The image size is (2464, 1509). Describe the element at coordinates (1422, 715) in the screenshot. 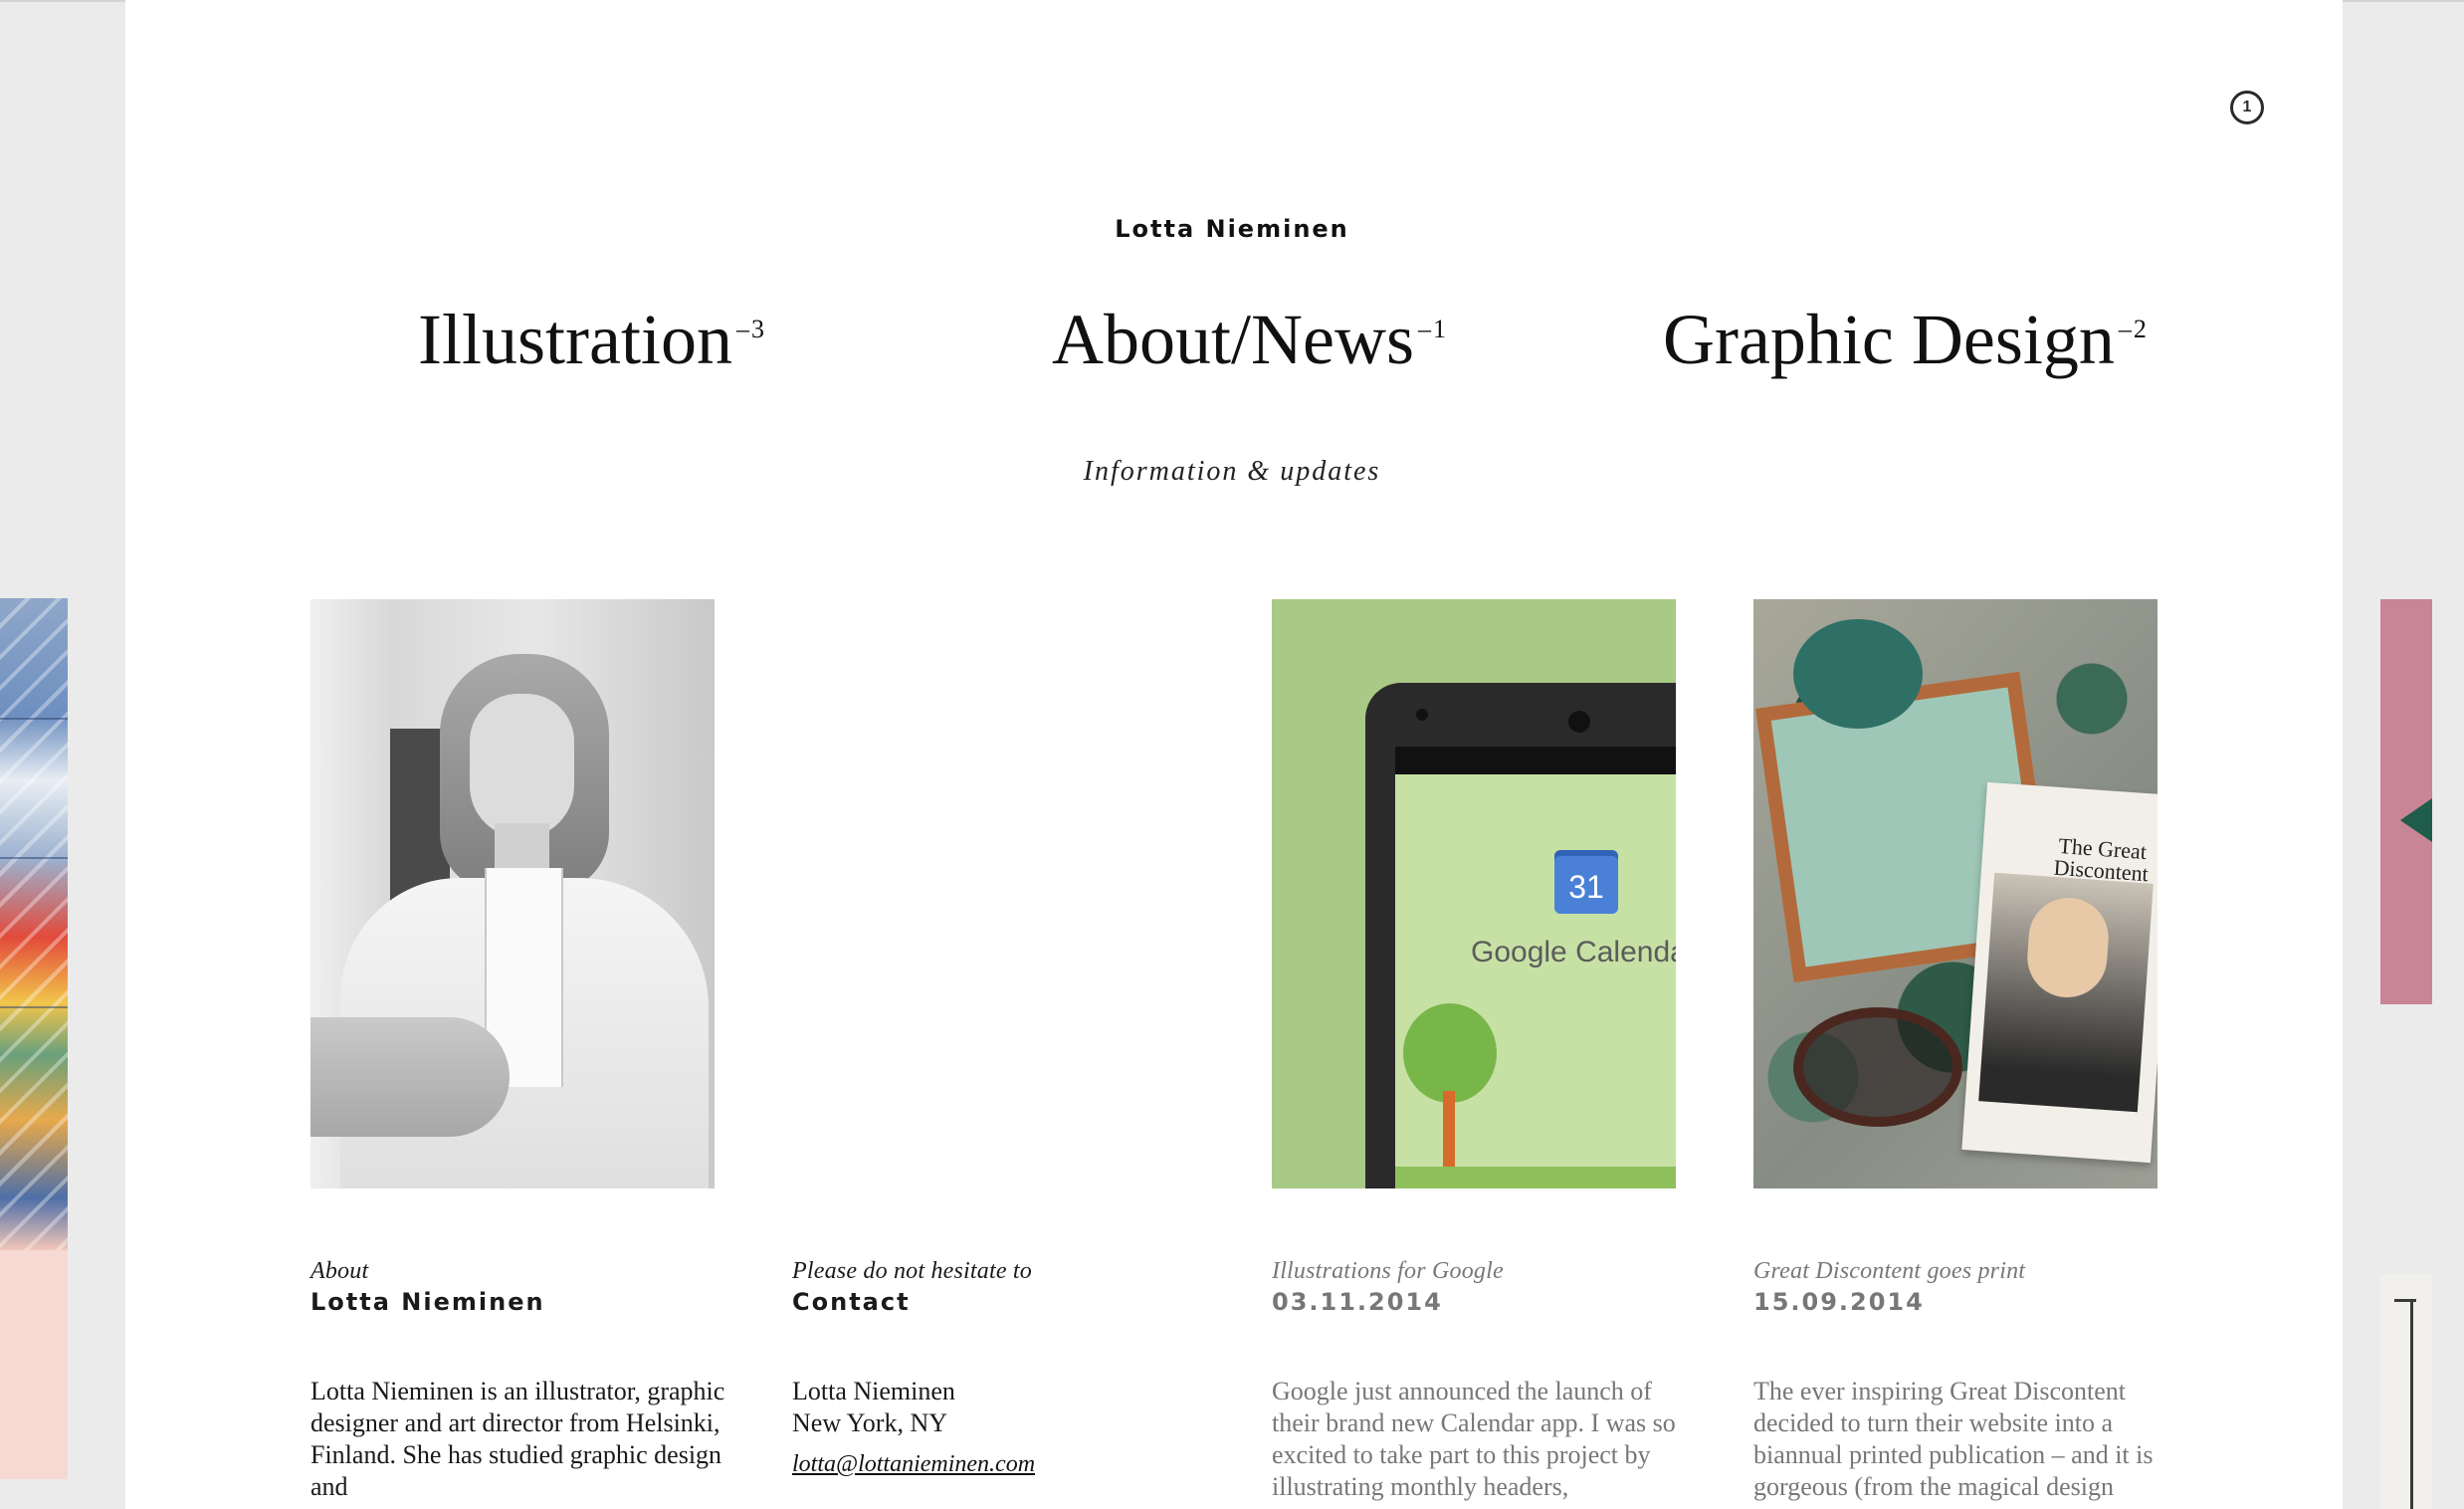

I see `phone-camera` at that location.